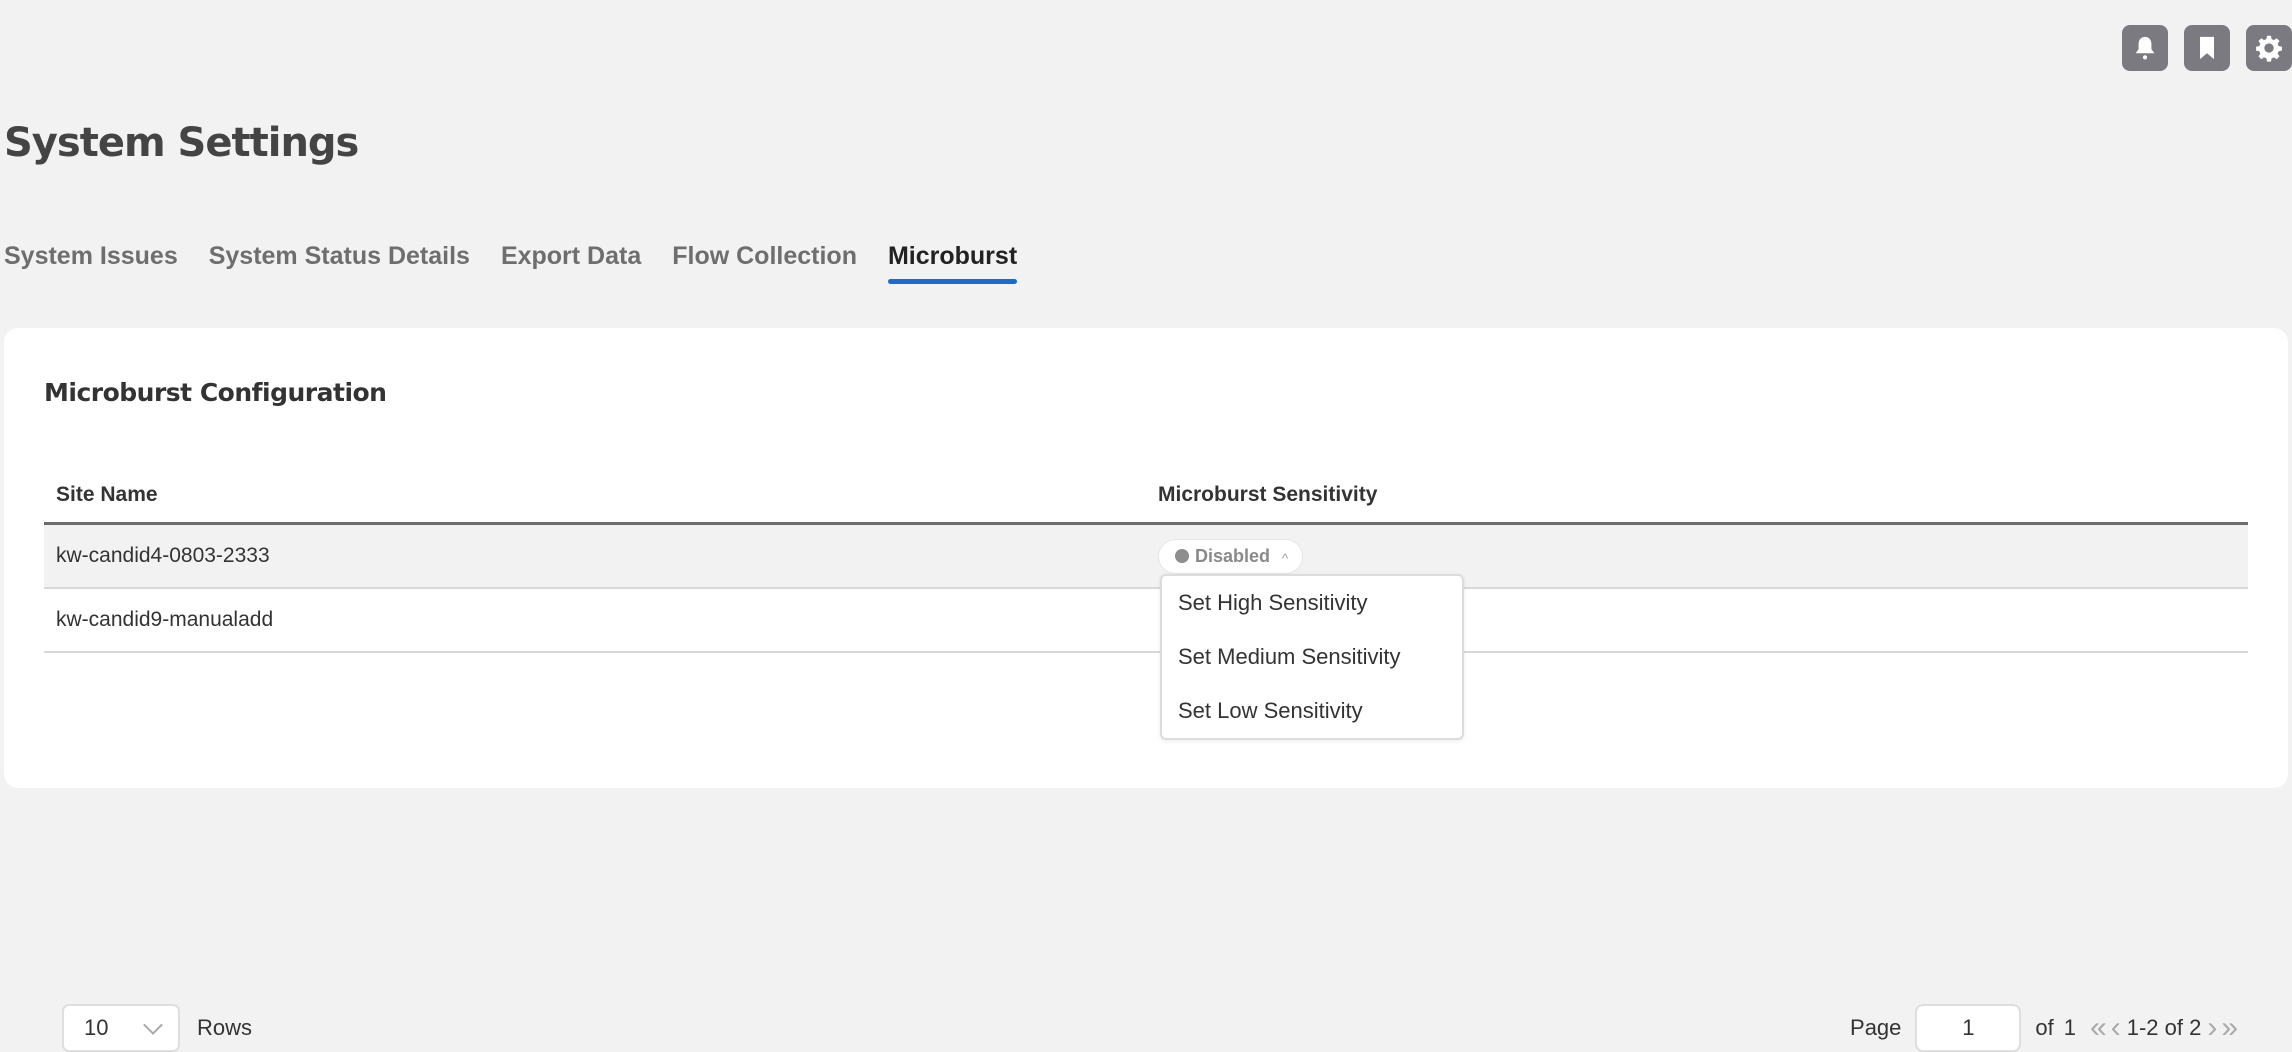  I want to click on tab-flow-collection: Flow Collection, so click(764, 263).